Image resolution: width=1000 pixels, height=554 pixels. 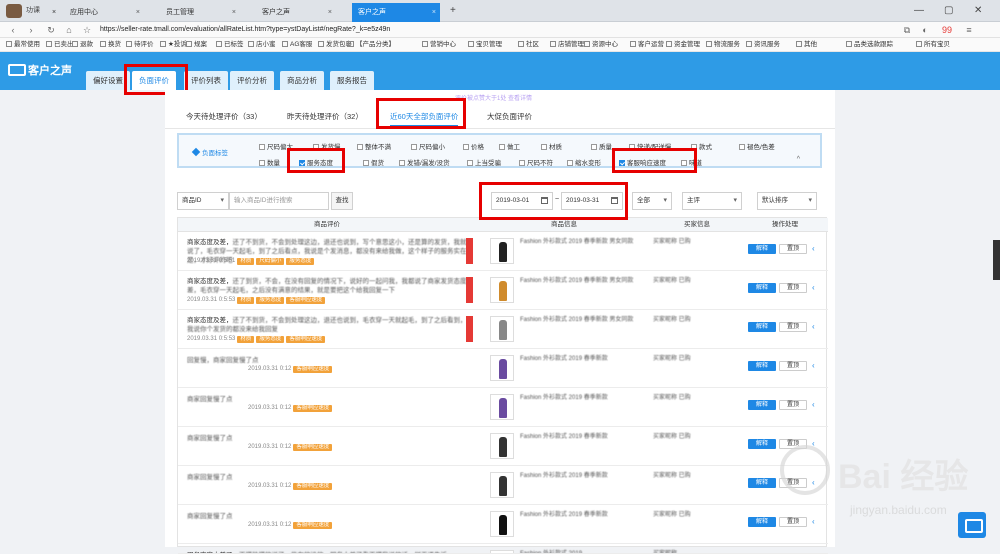 What do you see at coordinates (224, 116) in the screenshot?
I see `subtab-today: 今天待处理评价（33）` at bounding box center [224, 116].